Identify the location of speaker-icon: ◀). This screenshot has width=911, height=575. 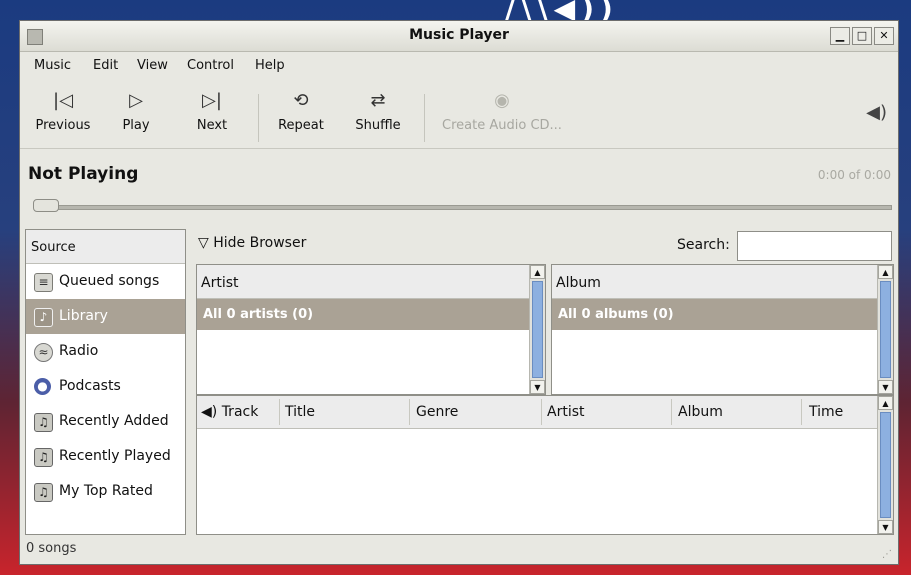
(209, 412).